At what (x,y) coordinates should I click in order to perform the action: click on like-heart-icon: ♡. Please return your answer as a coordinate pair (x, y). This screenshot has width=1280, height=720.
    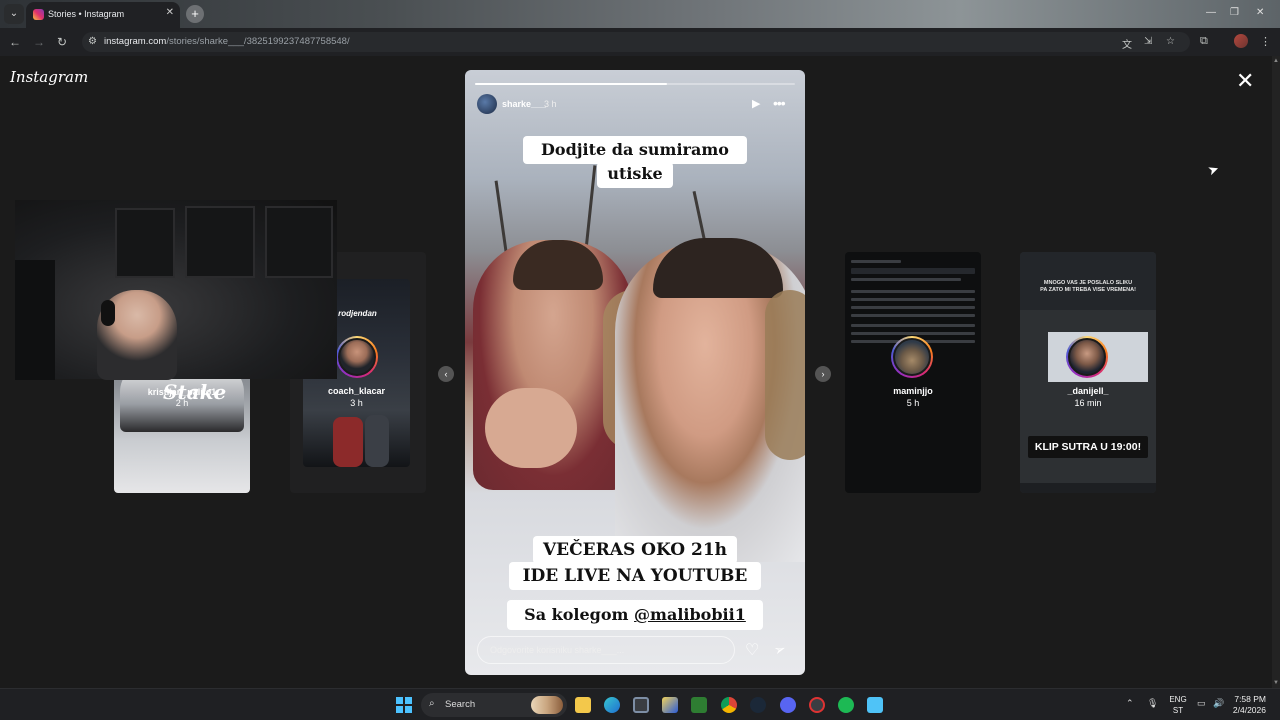
    Looking at the image, I should click on (752, 650).